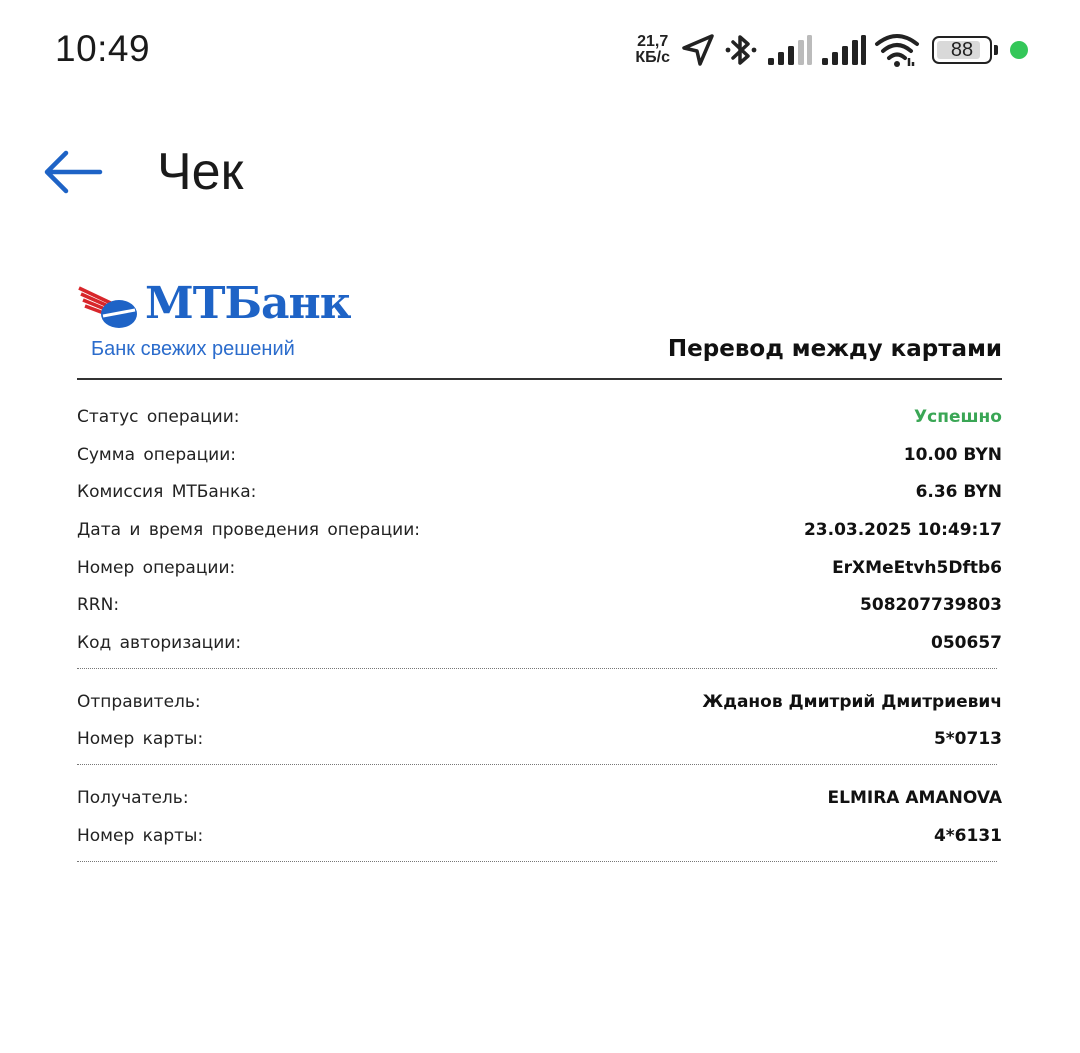 This screenshot has width=1080, height=1053. What do you see at coordinates (540, 50) in the screenshot?
I see `status-bar: 10:49 21,7 КБ/с 88` at bounding box center [540, 50].